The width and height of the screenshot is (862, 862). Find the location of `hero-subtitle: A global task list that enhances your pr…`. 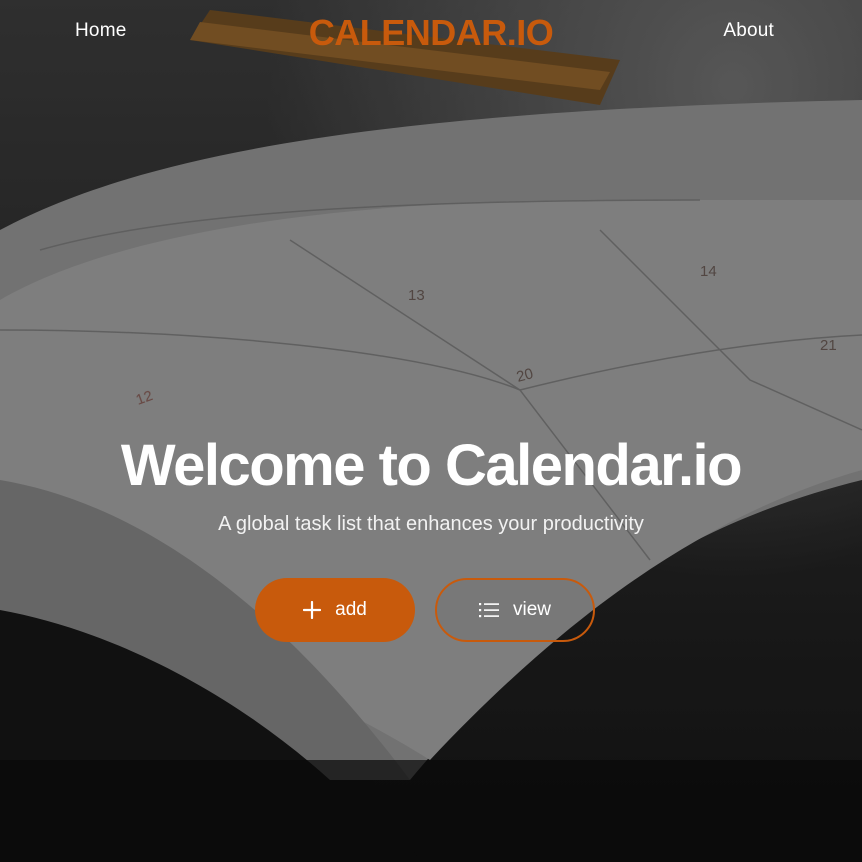

hero-subtitle: A global task list that enhances your pr… is located at coordinates (431, 524).